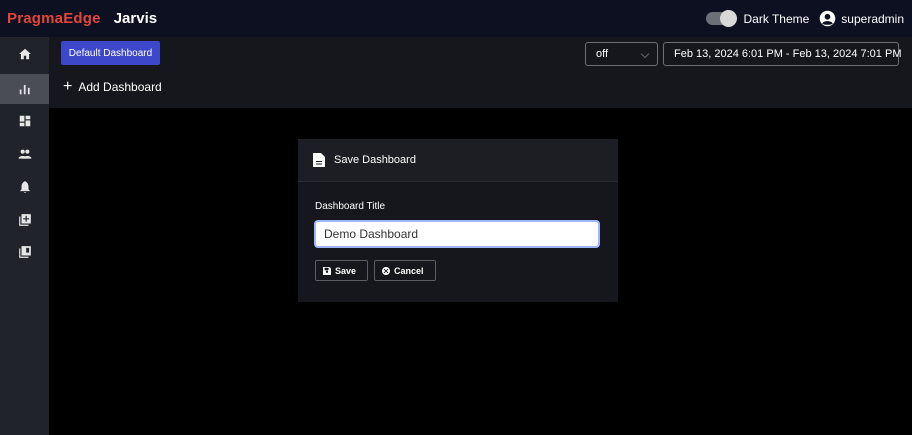  Describe the element at coordinates (827, 18) in the screenshot. I see `user-circle-icon` at that location.